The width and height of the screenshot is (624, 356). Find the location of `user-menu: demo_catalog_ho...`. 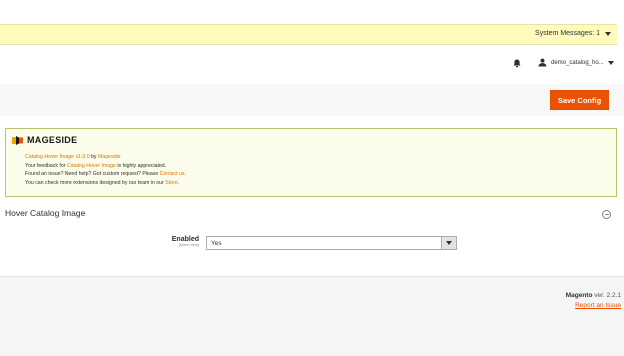

user-menu: demo_catalog_ho... is located at coordinates (576, 62).